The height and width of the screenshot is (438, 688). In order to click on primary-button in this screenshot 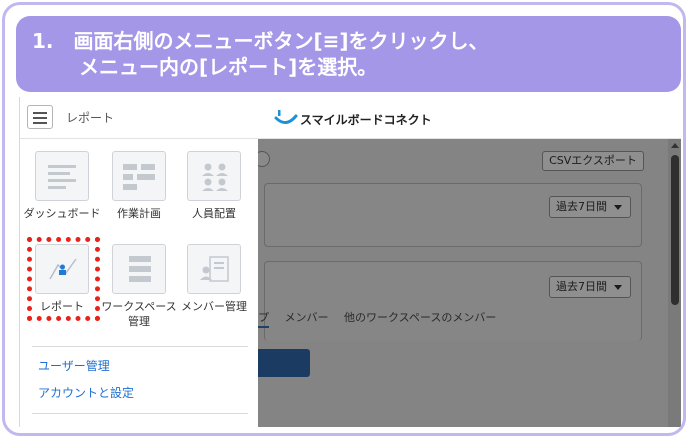, I will do `click(284, 363)`.